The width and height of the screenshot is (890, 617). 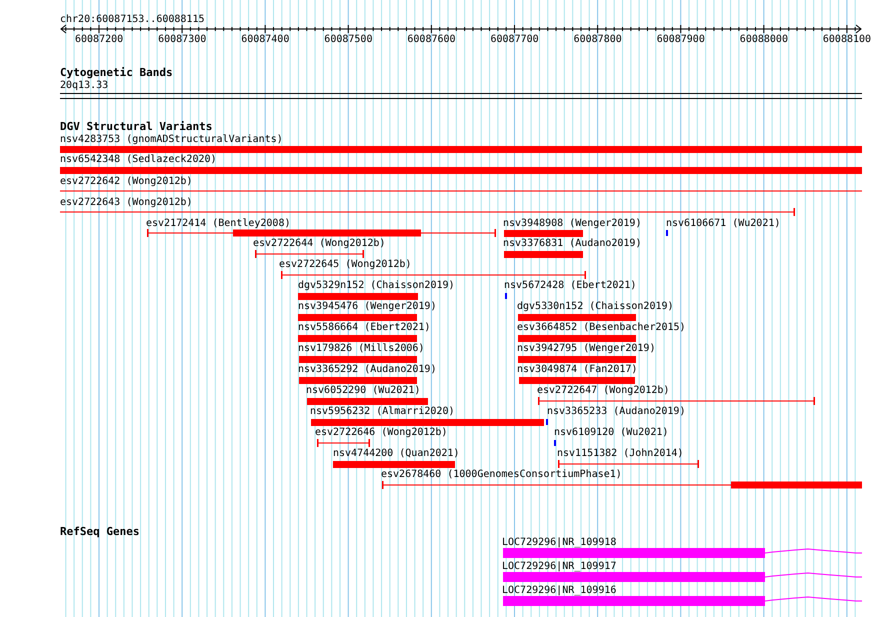 I want to click on ruler-tick-label: 60087400, so click(x=265, y=39).